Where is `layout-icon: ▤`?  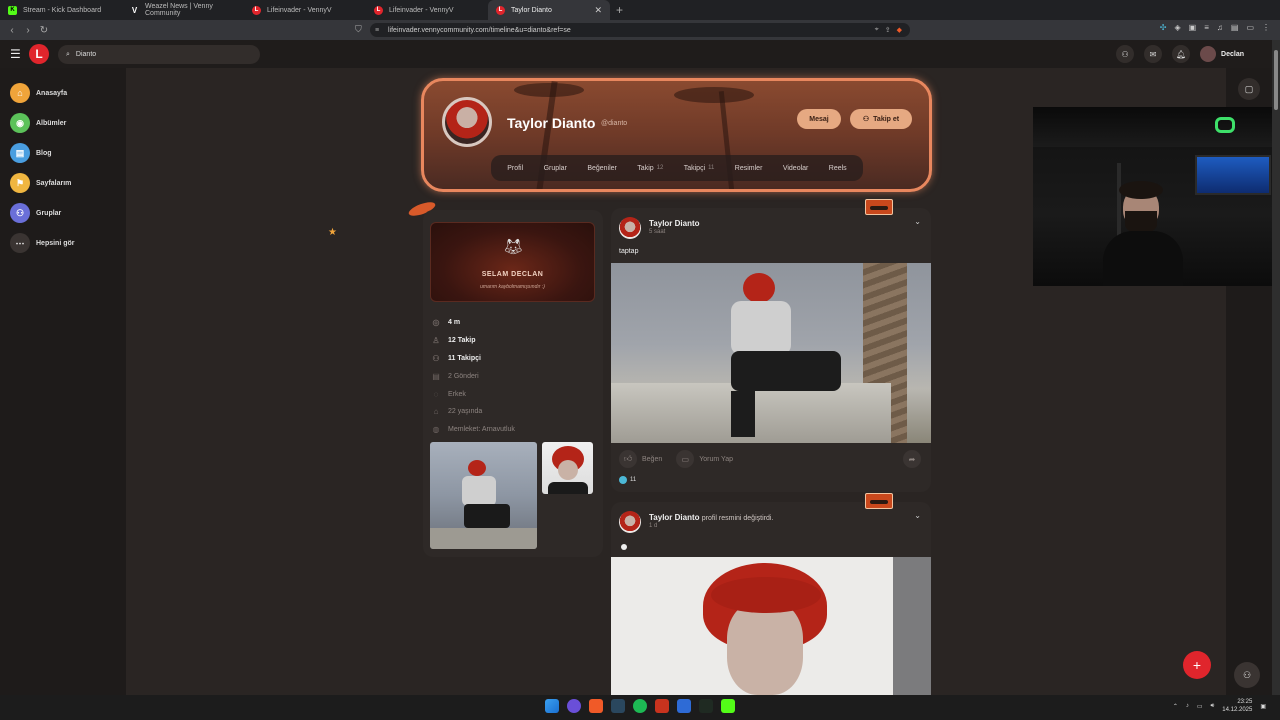
layout-icon: ▤ is located at coordinates (1235, 27).